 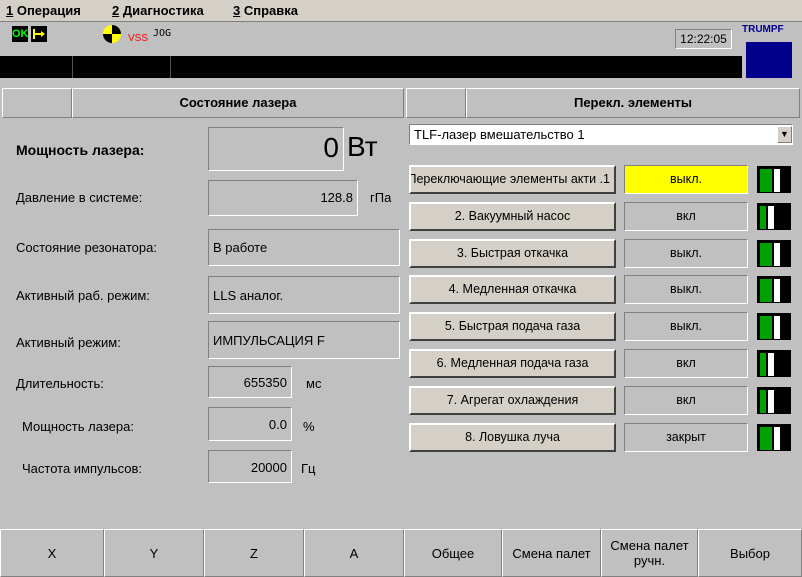 What do you see at coordinates (686, 437) in the screenshot?
I see `switch-element-status: закрыт` at bounding box center [686, 437].